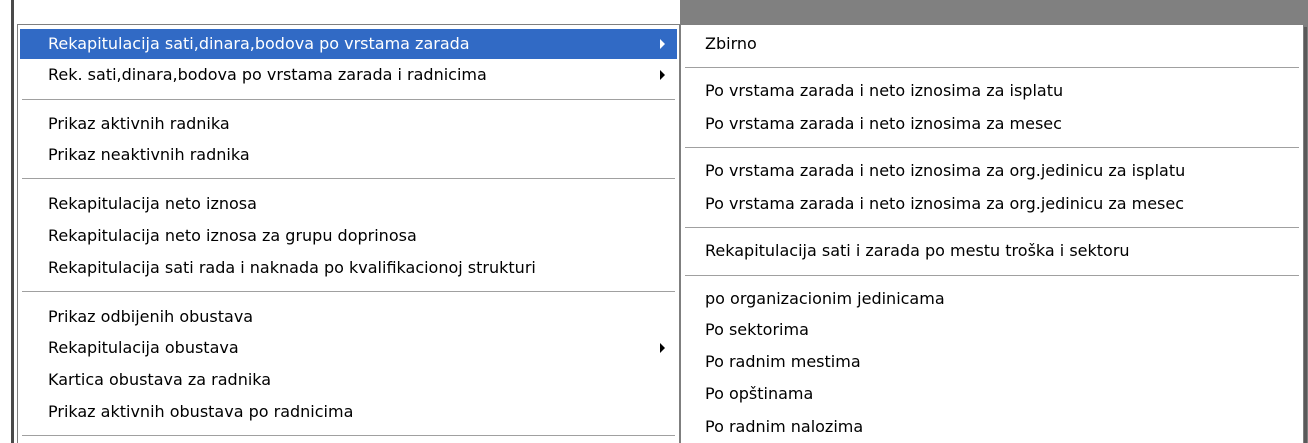 This screenshot has width=1308, height=443. I want to click on menu-item-label: Po opštinama, so click(759, 393).